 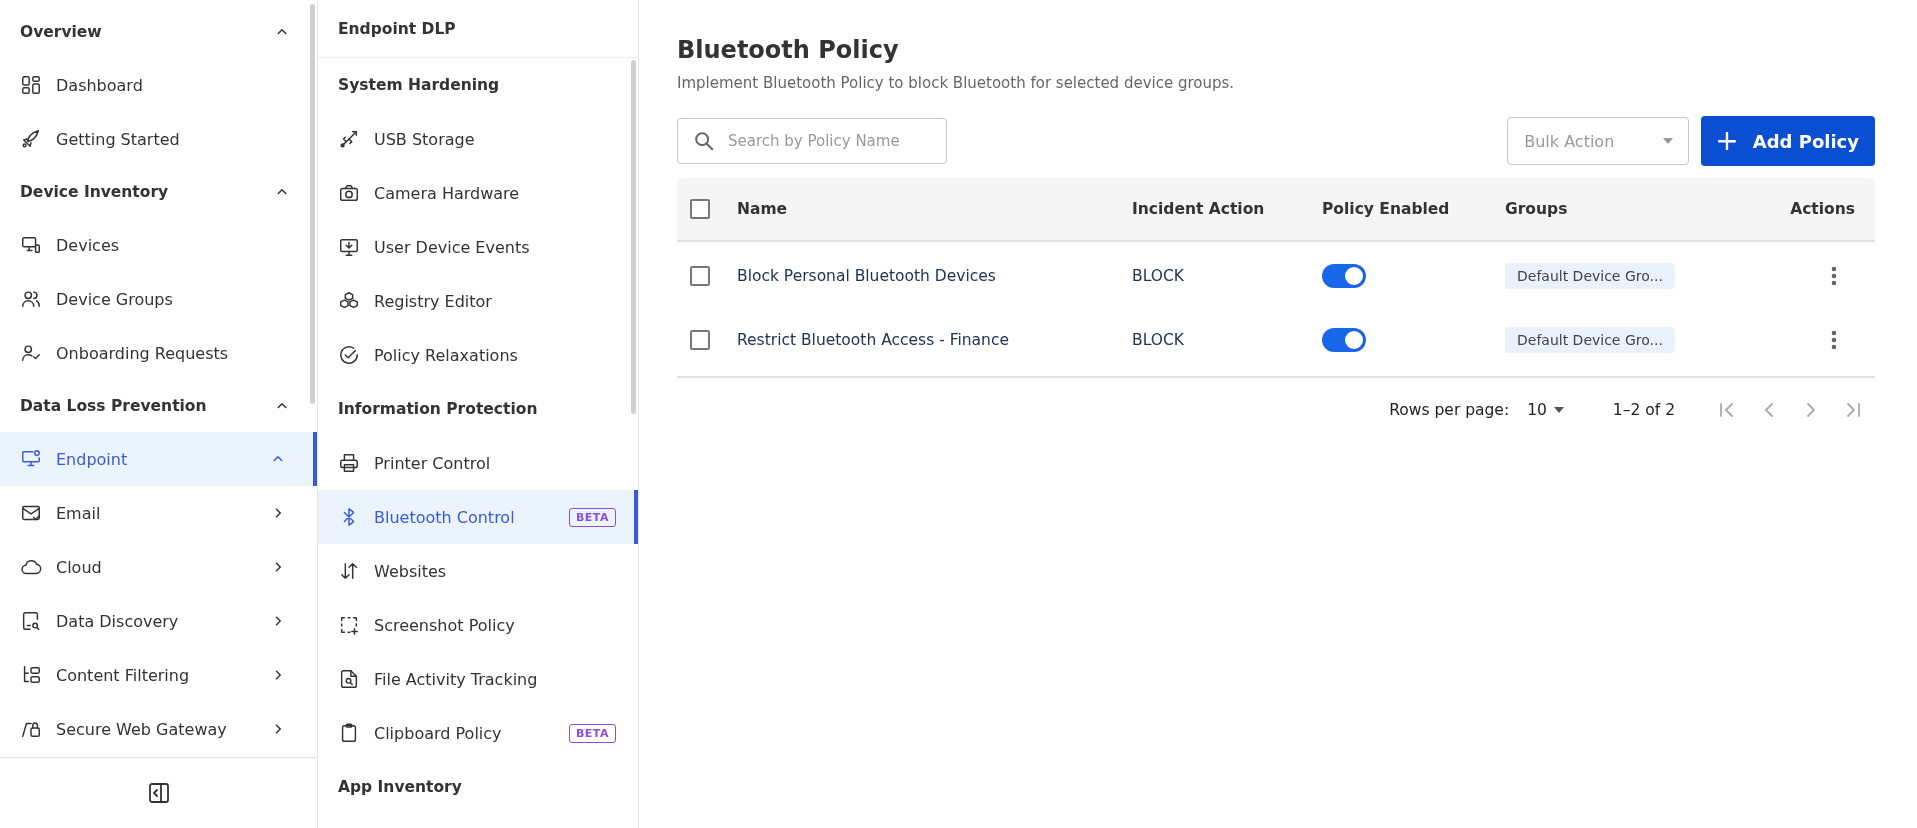 I want to click on monitor-icon, so click(x=31, y=245).